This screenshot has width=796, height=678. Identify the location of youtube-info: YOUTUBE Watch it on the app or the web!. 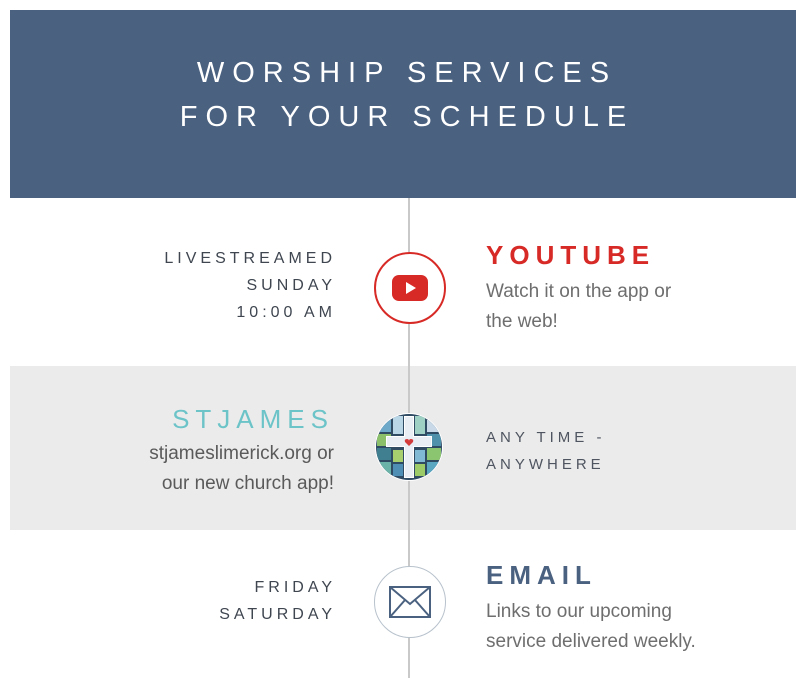
(578, 288).